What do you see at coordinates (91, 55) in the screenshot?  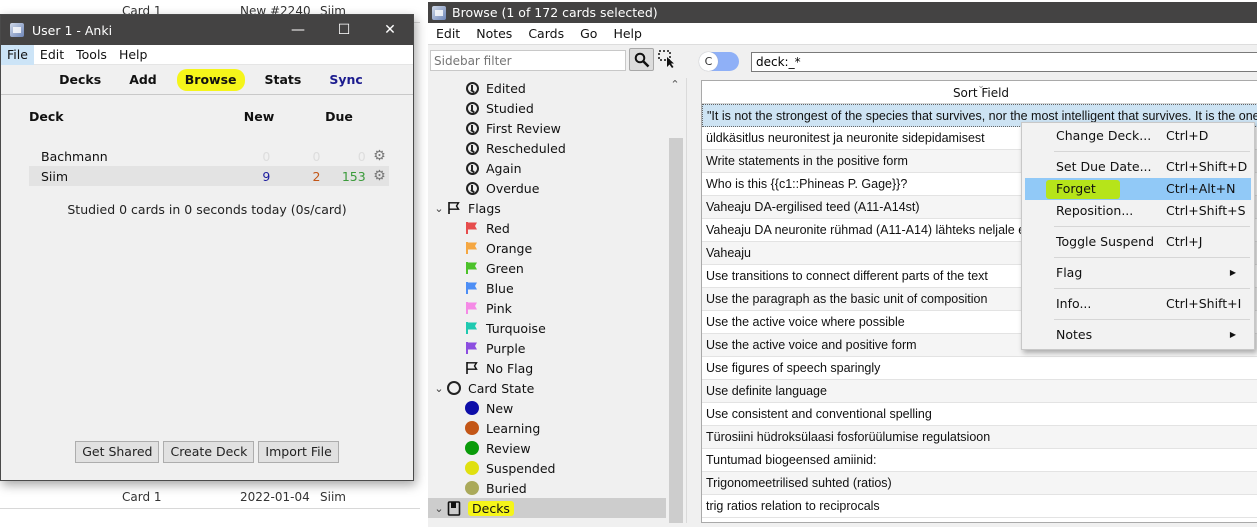 I see `menu-tools: Tools` at bounding box center [91, 55].